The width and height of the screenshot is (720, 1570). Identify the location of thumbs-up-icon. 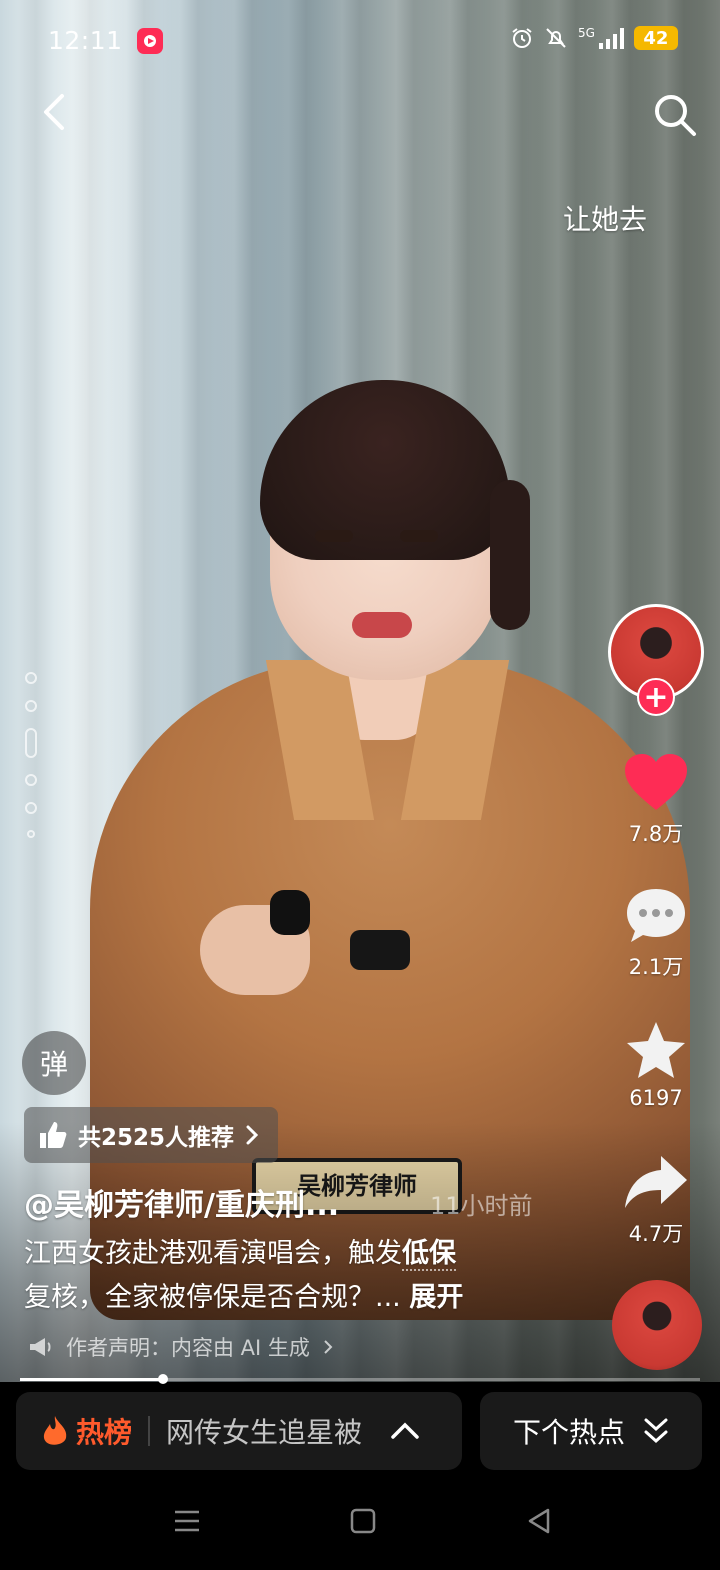
(53, 1135).